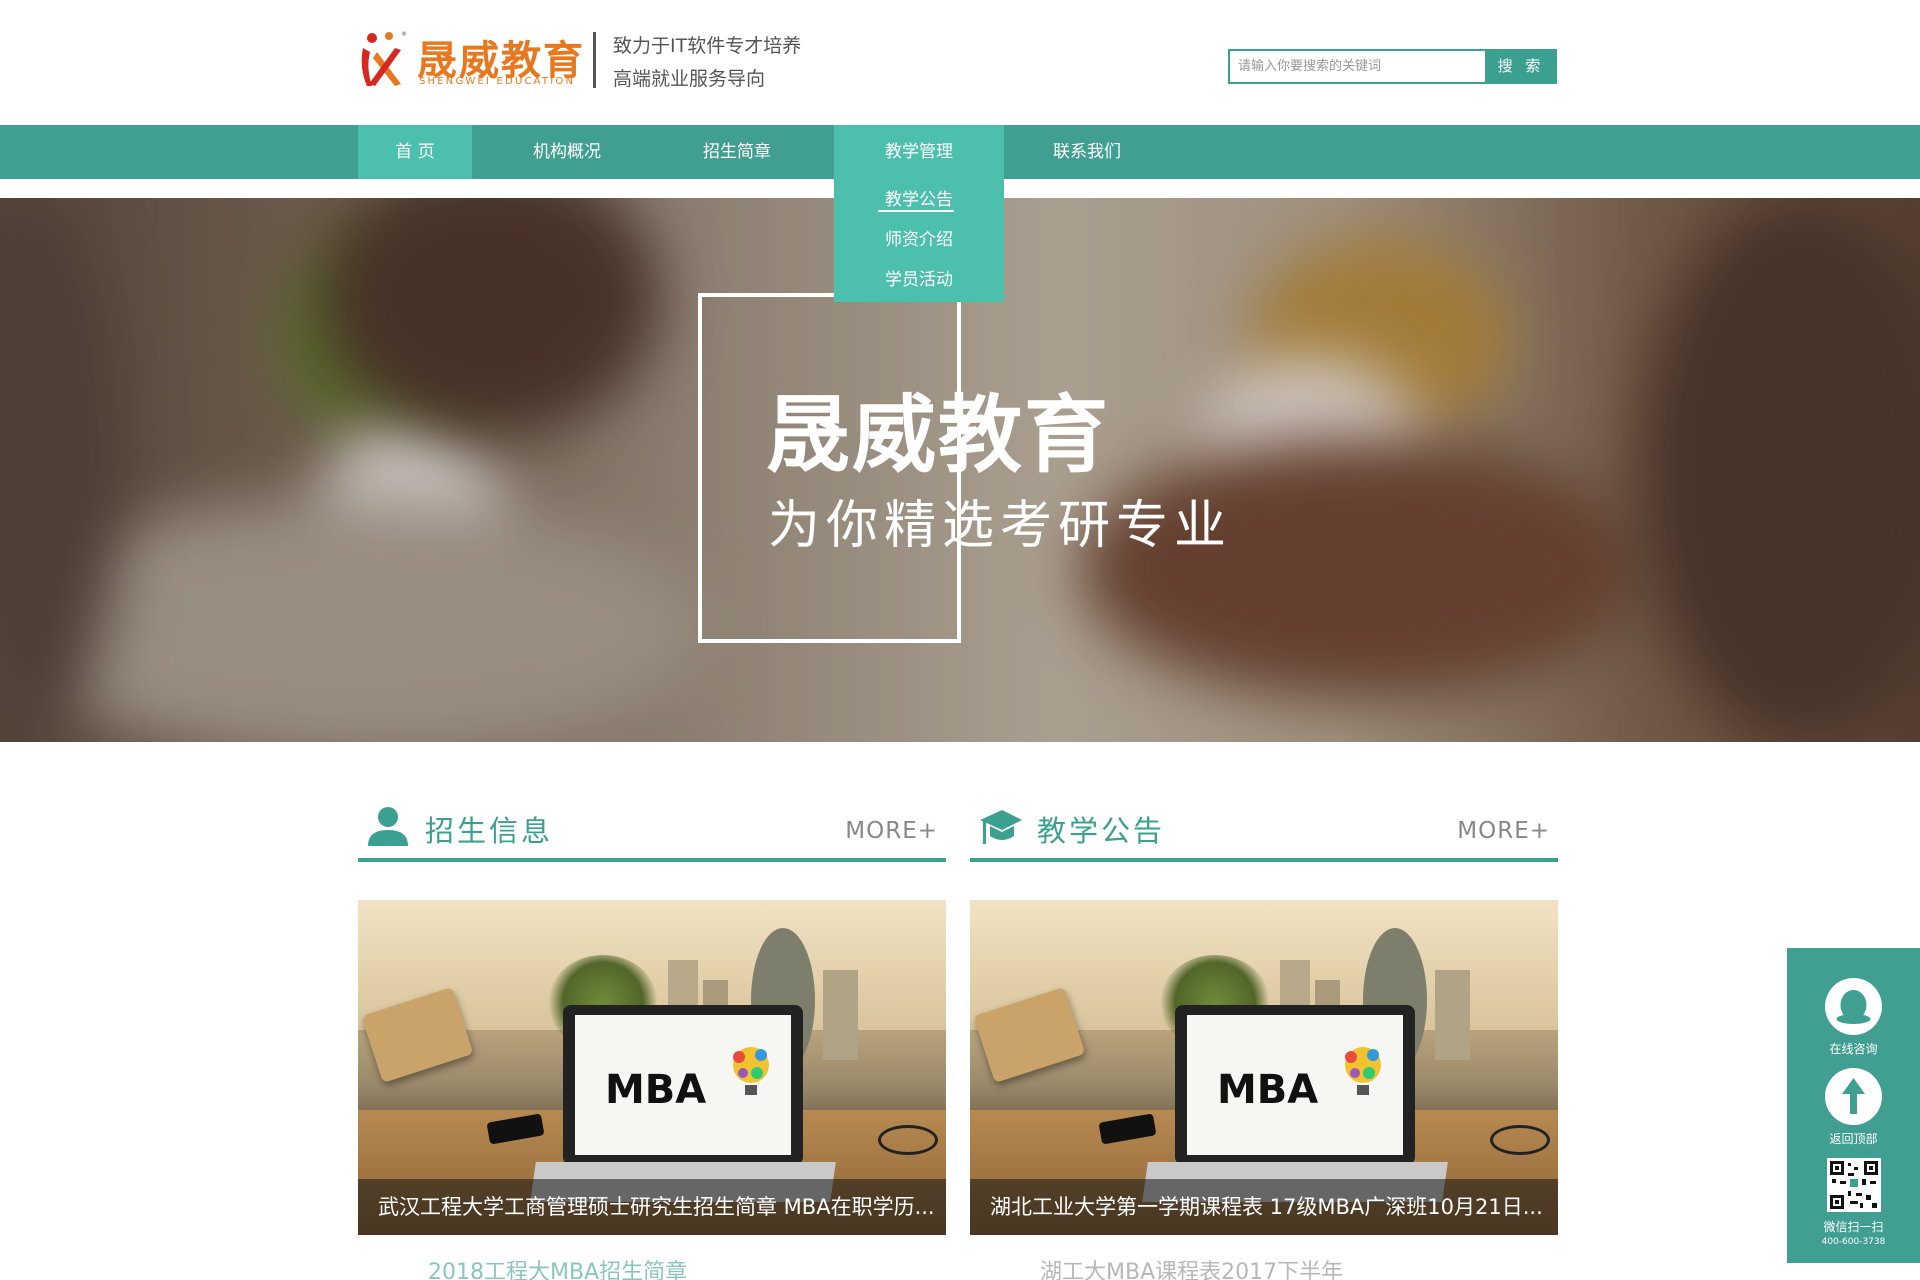 The height and width of the screenshot is (1280, 1920). Describe the element at coordinates (1101, 831) in the screenshot. I see `section-title: 教学公告` at that location.